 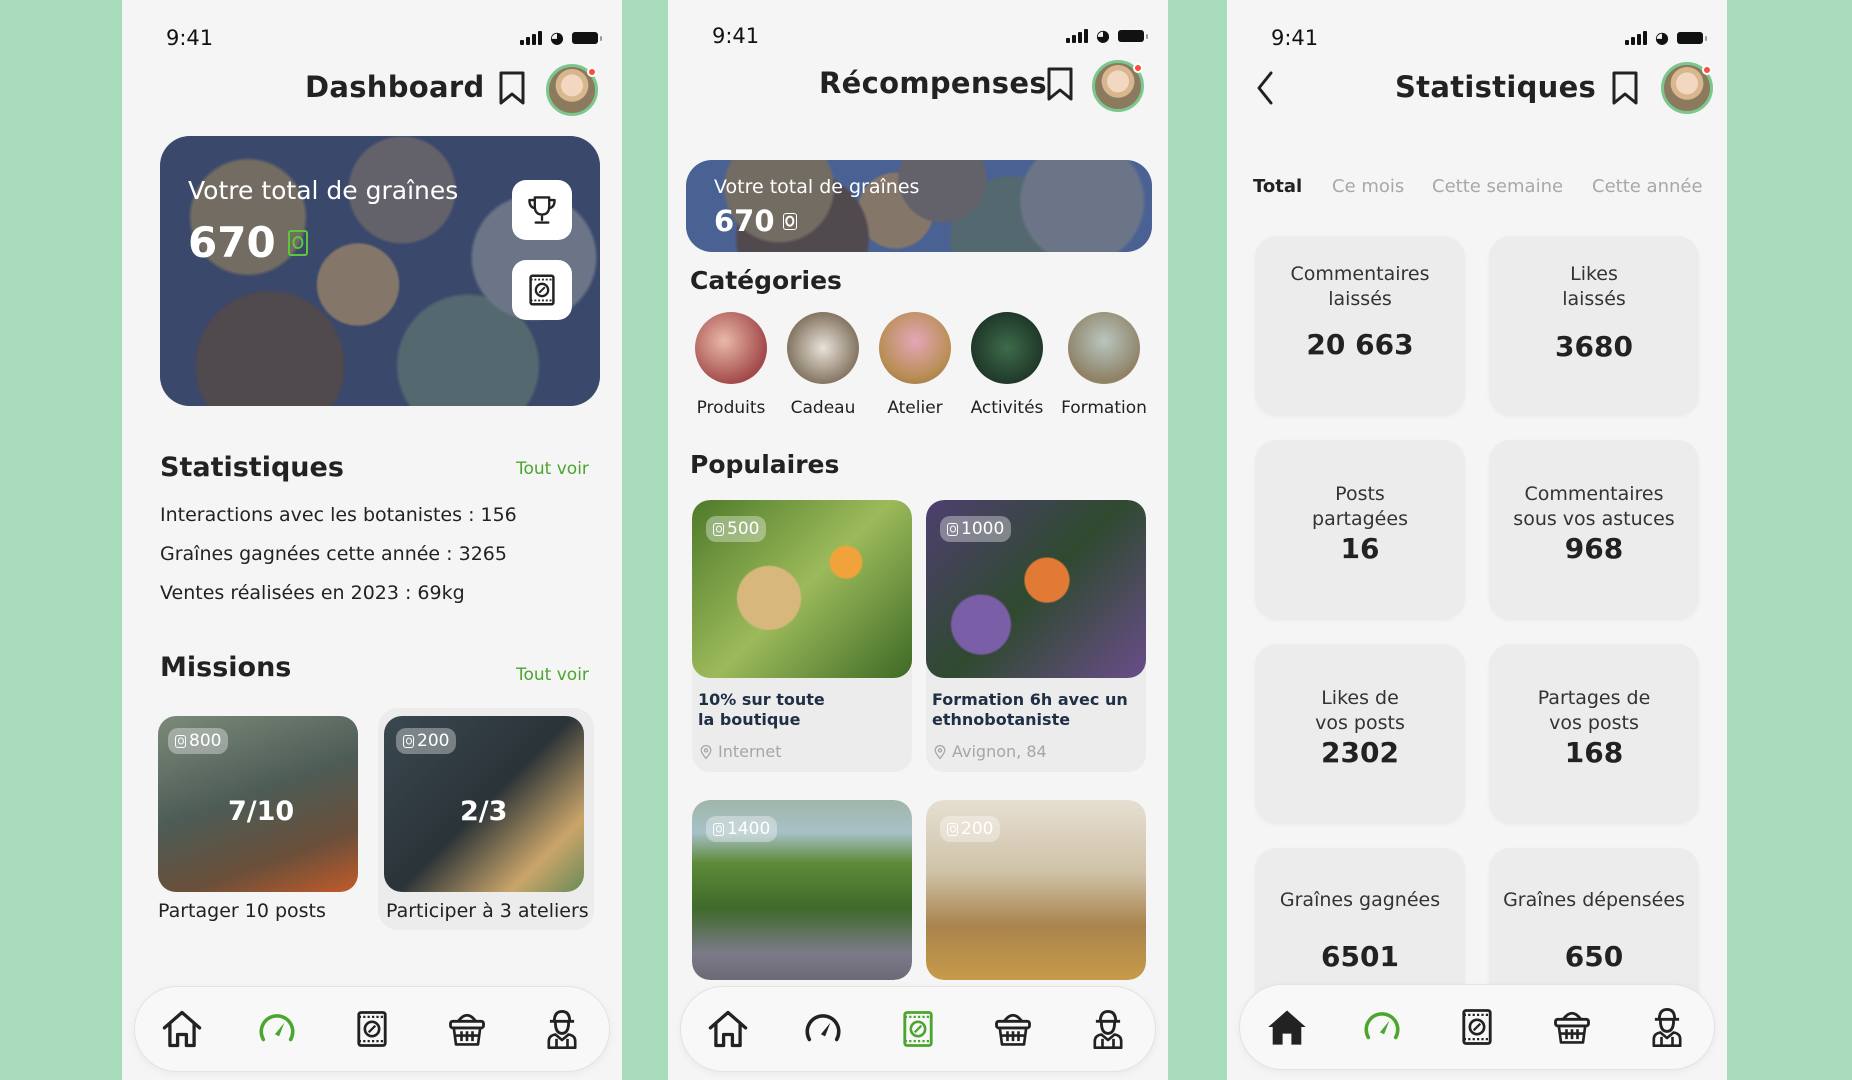 What do you see at coordinates (338, 515) in the screenshot?
I see `stat-line: Interactions avec les botanistes : 156` at bounding box center [338, 515].